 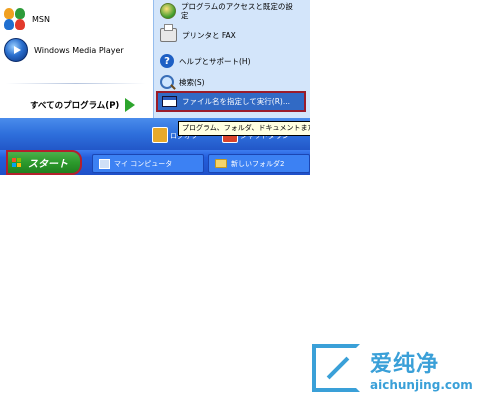 I want to click on pinned-item-label: Windows Media Player, so click(x=79, y=50).